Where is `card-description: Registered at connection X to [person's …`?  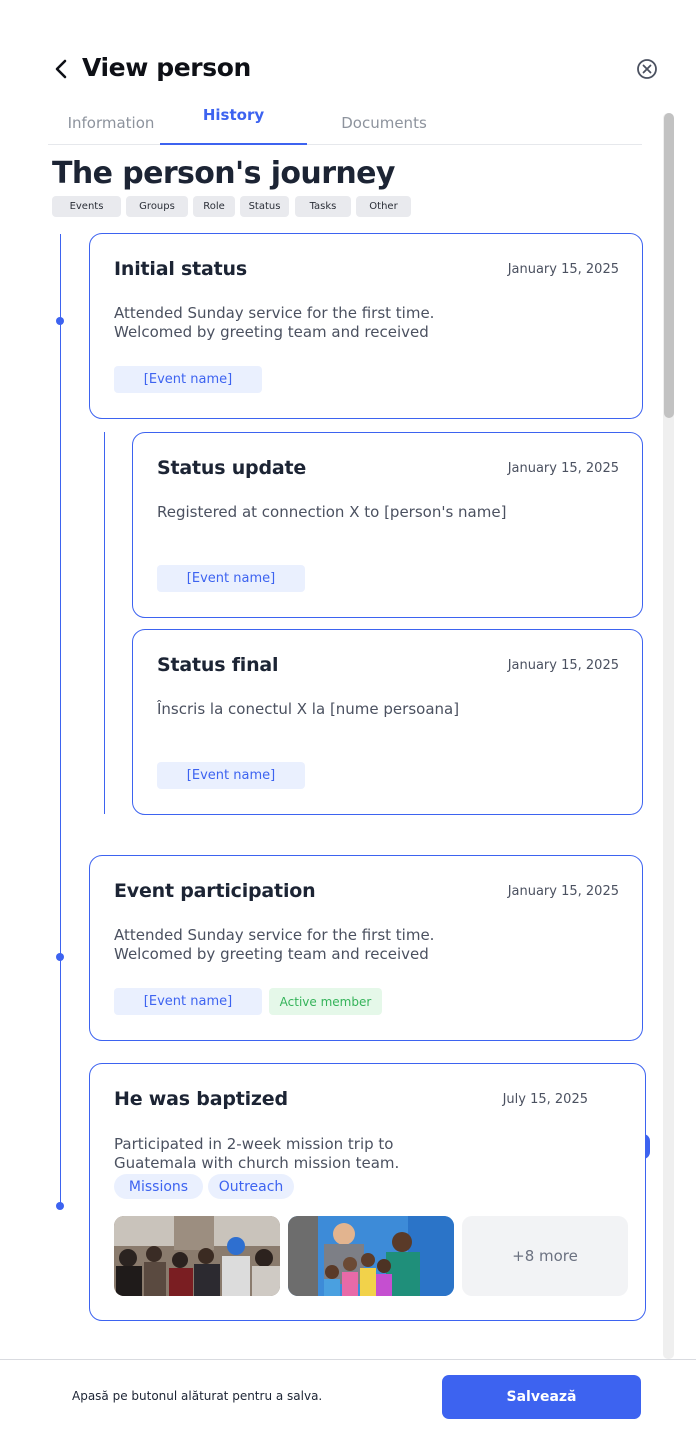 card-description: Registered at connection X to [person's … is located at coordinates (332, 512).